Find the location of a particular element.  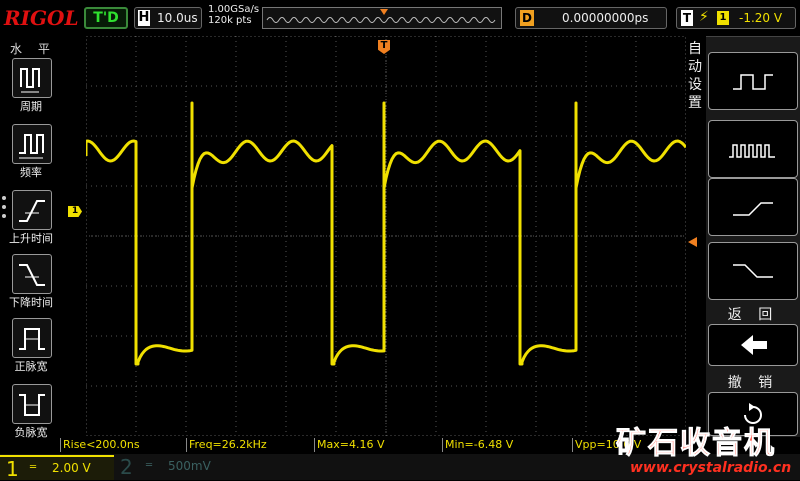

frequency-label: 频率 is located at coordinates (31, 172).